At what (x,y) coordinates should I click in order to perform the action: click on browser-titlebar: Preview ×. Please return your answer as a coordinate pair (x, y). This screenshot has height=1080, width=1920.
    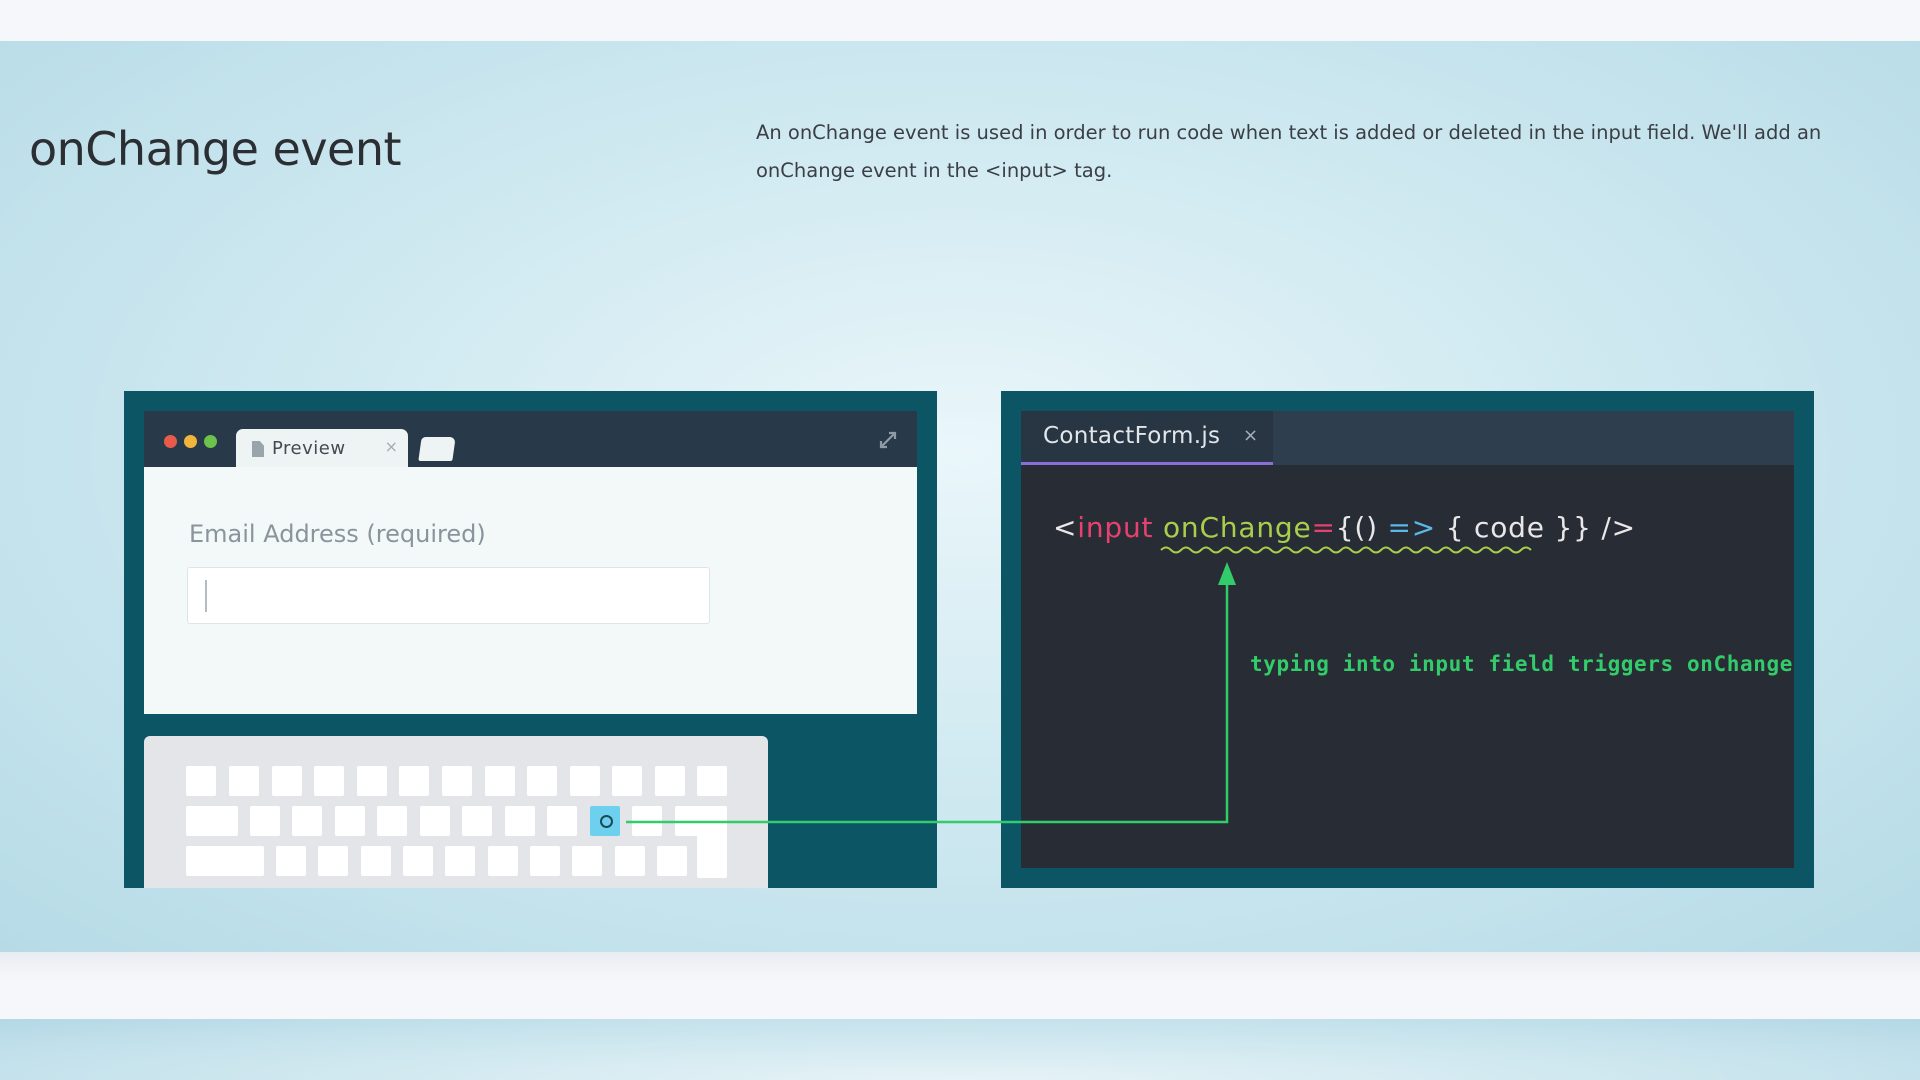
    Looking at the image, I should click on (530, 439).